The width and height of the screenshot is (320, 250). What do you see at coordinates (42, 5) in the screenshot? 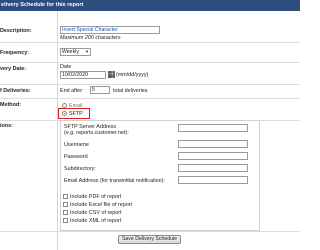
I see `section-title: elivery Schedule for this report` at bounding box center [42, 5].